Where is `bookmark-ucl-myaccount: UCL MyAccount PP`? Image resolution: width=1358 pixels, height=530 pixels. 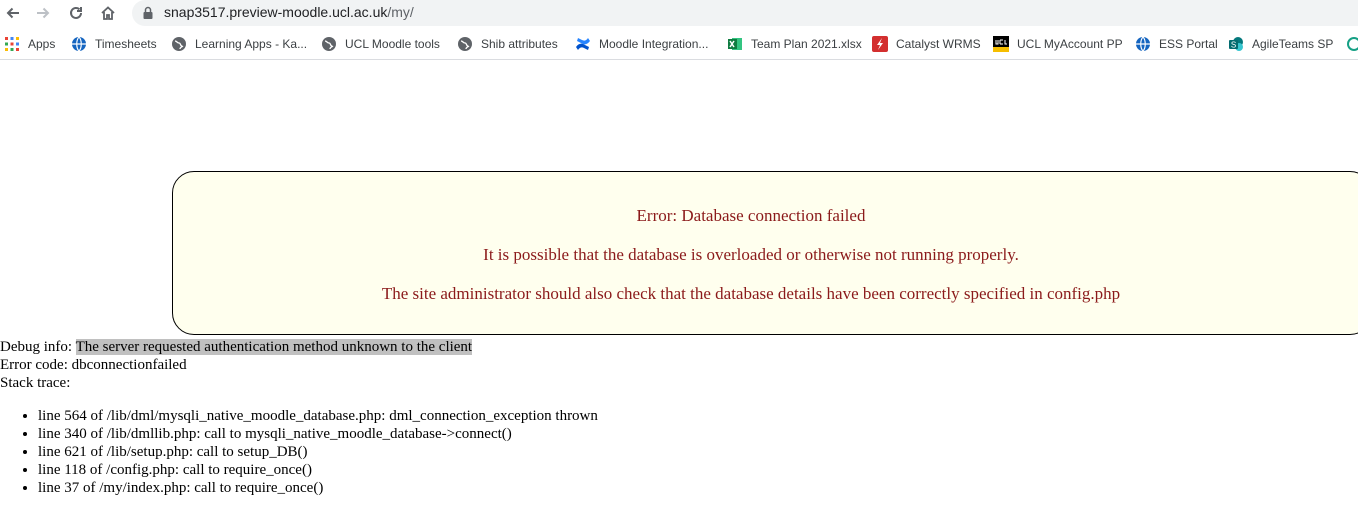 bookmark-ucl-myaccount: UCL MyAccount PP is located at coordinates (1058, 44).